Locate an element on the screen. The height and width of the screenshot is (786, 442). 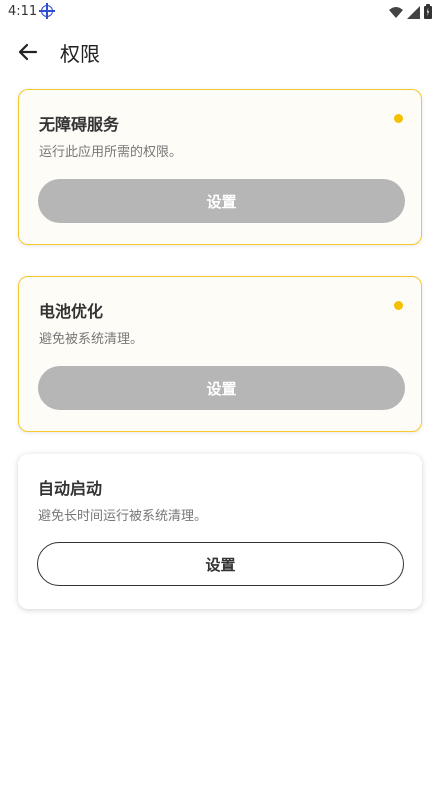
battery-optimization-settings-button: 设置 is located at coordinates (221, 388).